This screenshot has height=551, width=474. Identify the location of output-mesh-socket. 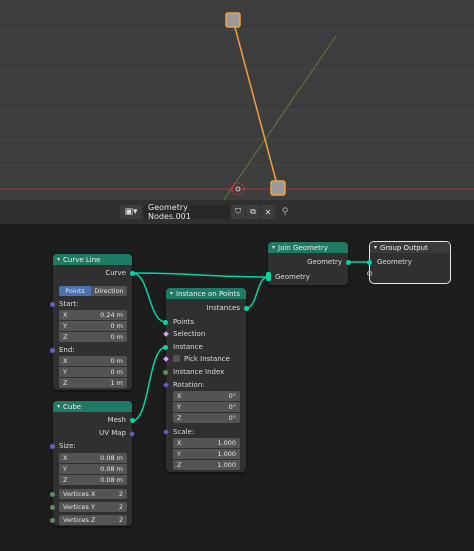
(132, 420).